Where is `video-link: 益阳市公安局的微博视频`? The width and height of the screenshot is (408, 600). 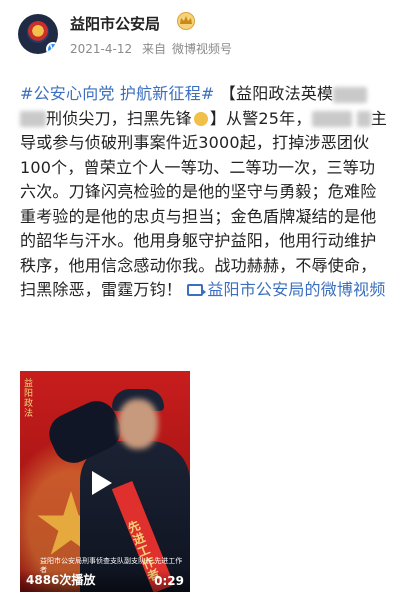
video-link: 益阳市公安局的微博视频 is located at coordinates (286, 289).